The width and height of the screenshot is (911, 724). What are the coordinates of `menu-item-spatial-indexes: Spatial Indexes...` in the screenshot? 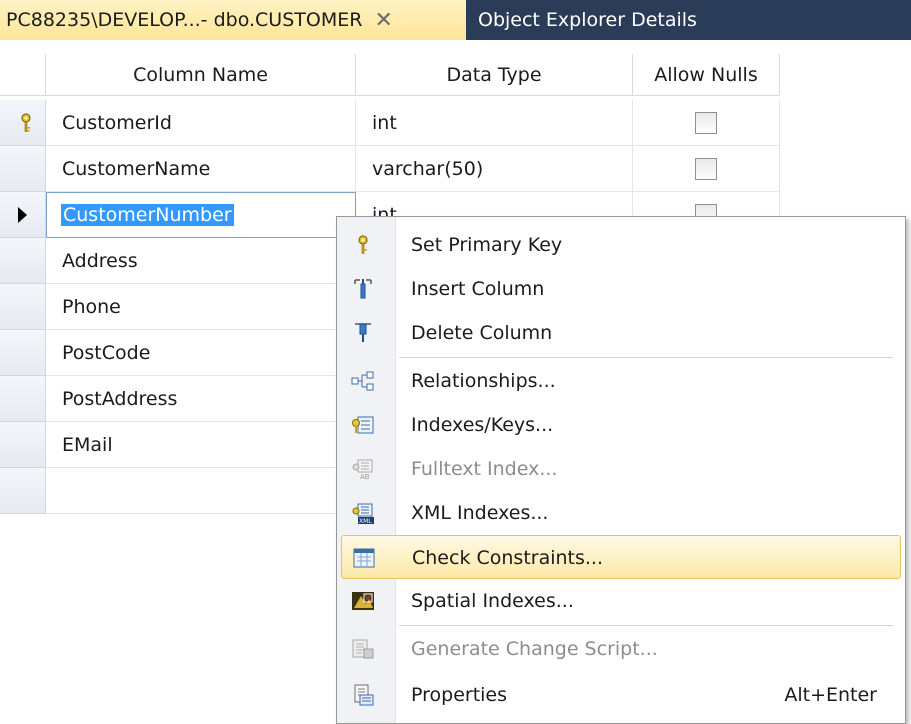 It's located at (621, 601).